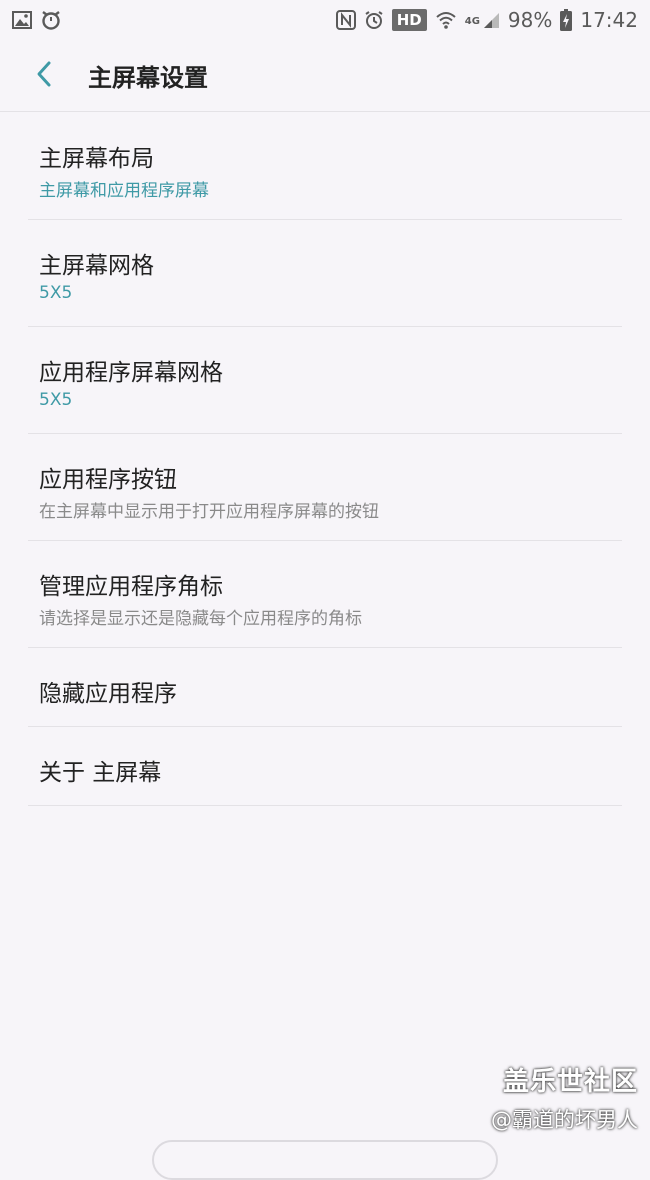  Describe the element at coordinates (325, 76) in the screenshot. I see `app-bar: 主屏幕设置` at that location.